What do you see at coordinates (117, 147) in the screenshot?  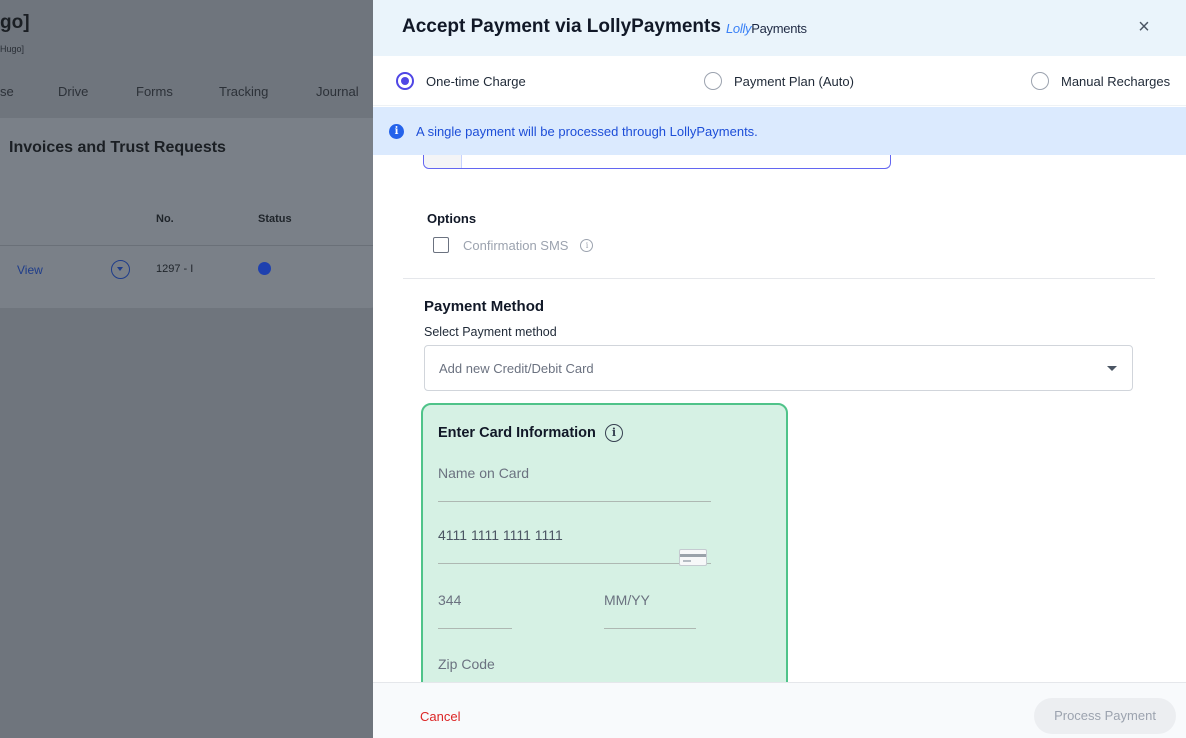 I see `invoices-card-title: Invoices and Trust Requests` at bounding box center [117, 147].